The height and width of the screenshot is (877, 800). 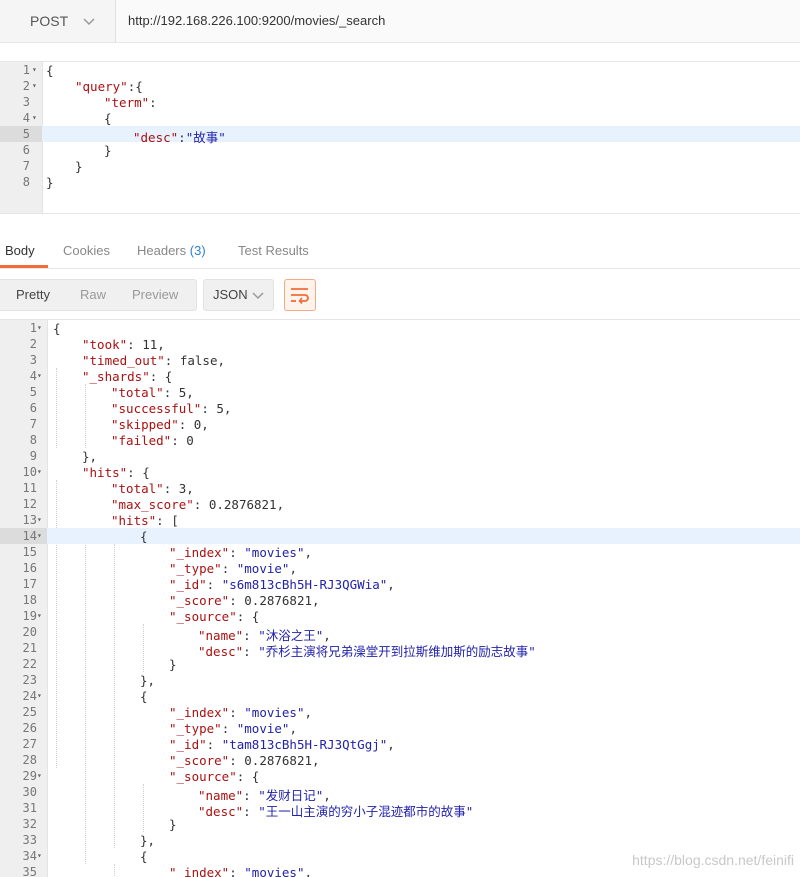 I want to click on code-text: "query":{, so click(x=109, y=86).